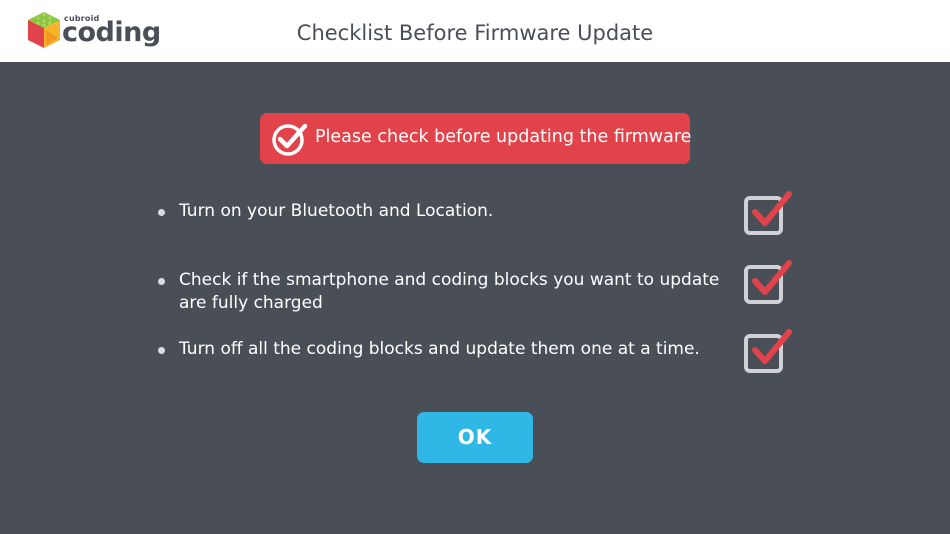 The width and height of the screenshot is (950, 534). Describe the element at coordinates (475, 437) in the screenshot. I see `ok-button: OK` at that location.